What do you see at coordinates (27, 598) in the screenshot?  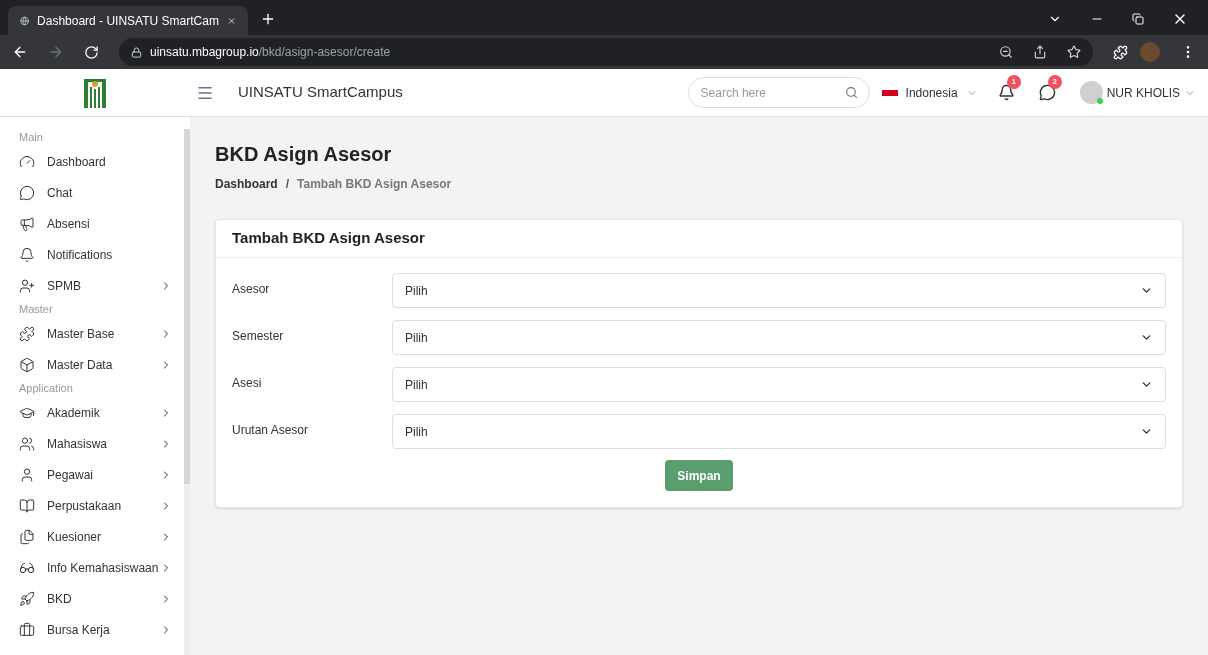 I see `rocket-icon` at bounding box center [27, 598].